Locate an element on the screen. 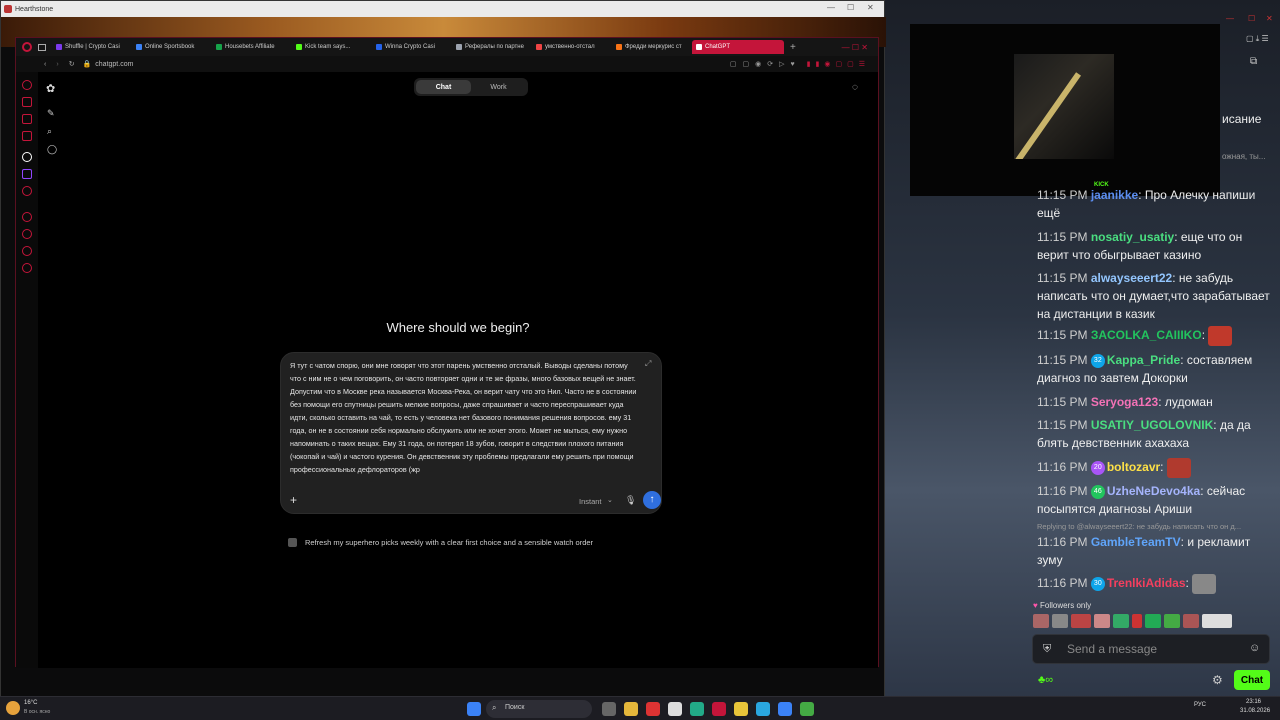 The width and height of the screenshot is (1280, 720). microphone-icon: 🎙 is located at coordinates (630, 500).